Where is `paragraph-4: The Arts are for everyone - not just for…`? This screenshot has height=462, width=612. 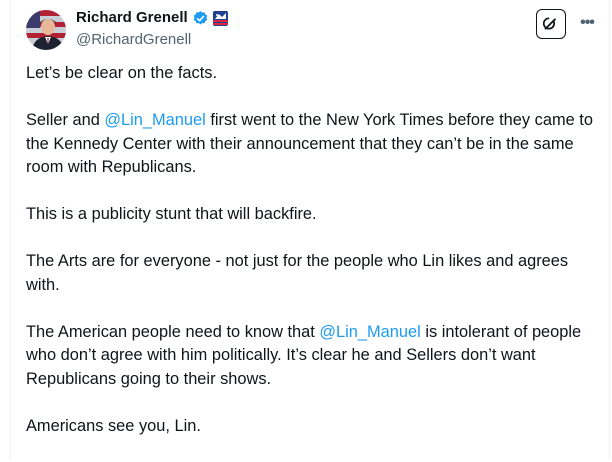
paragraph-4: The Arts are for everyone - not just for… is located at coordinates (297, 273).